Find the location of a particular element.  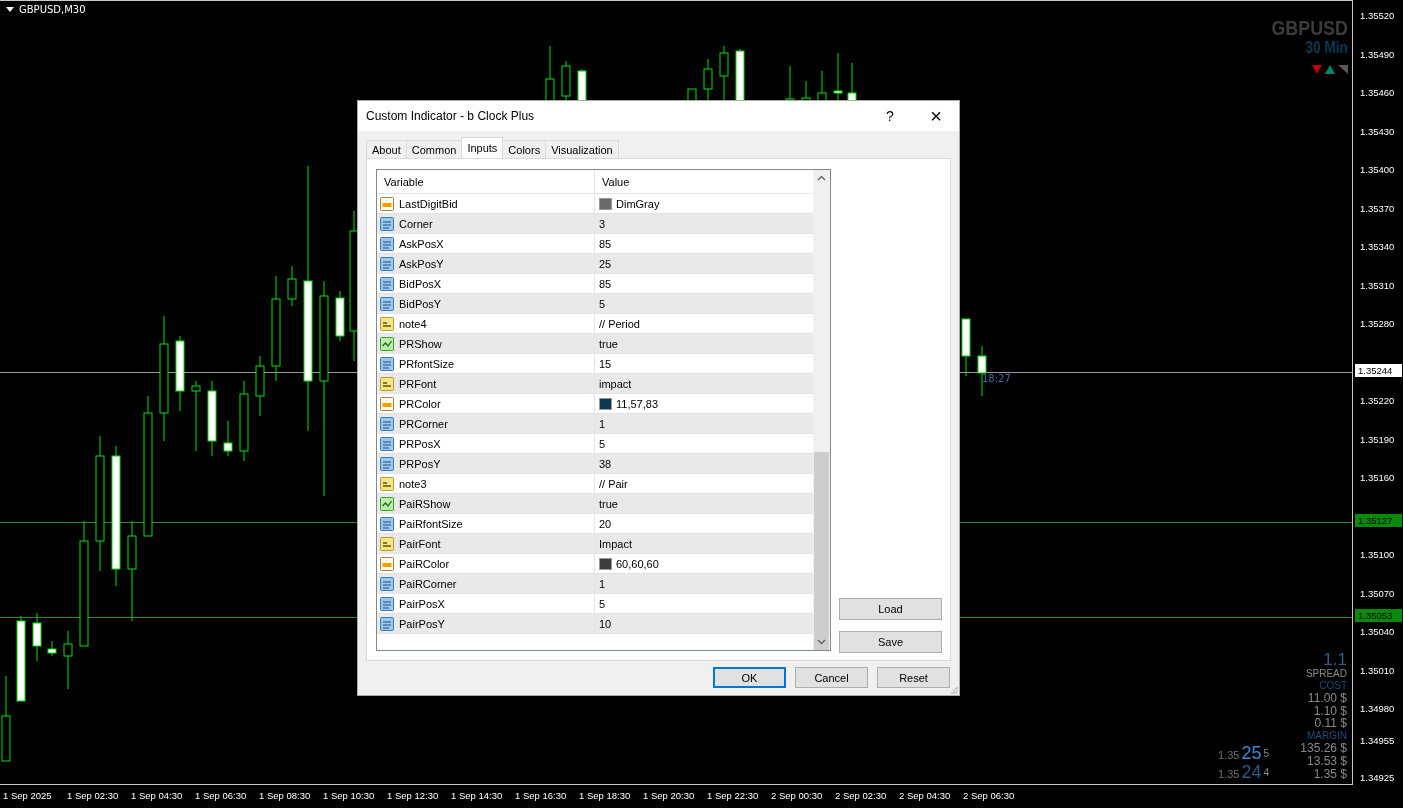

time-tick-label: 1 Sep 08:30 is located at coordinates (285, 795).